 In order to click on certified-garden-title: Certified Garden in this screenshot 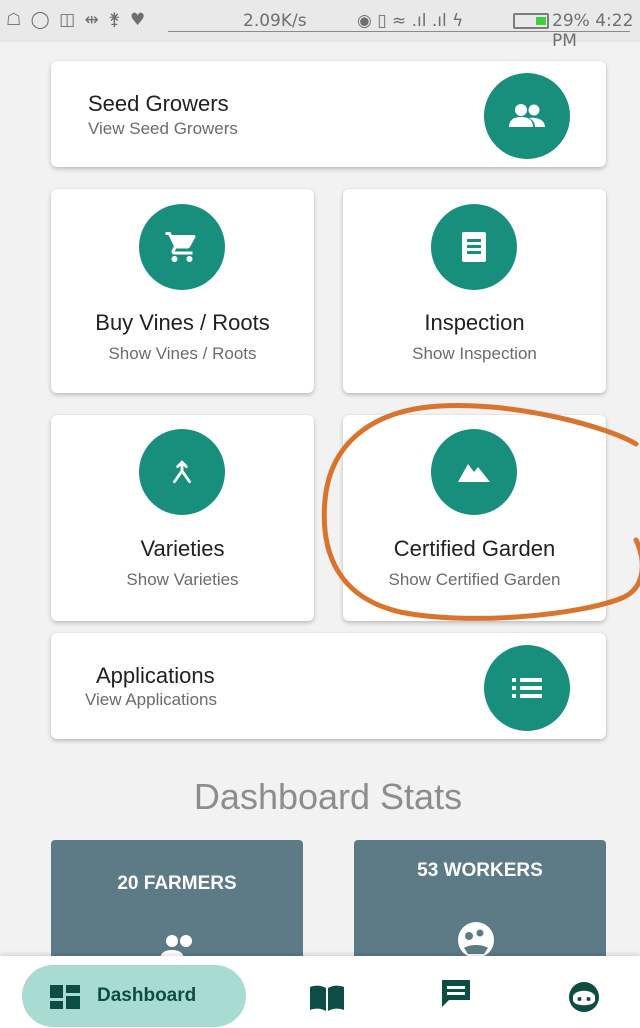, I will do `click(474, 548)`.